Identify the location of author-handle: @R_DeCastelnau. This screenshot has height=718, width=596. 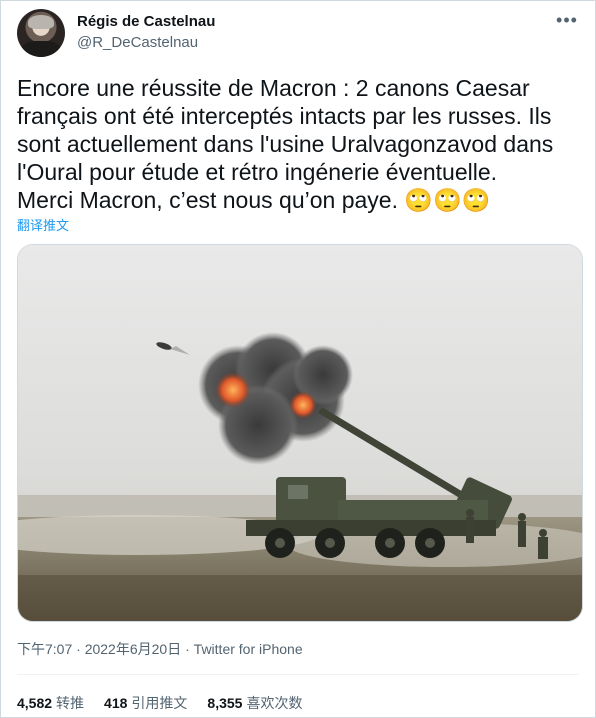
(137, 42).